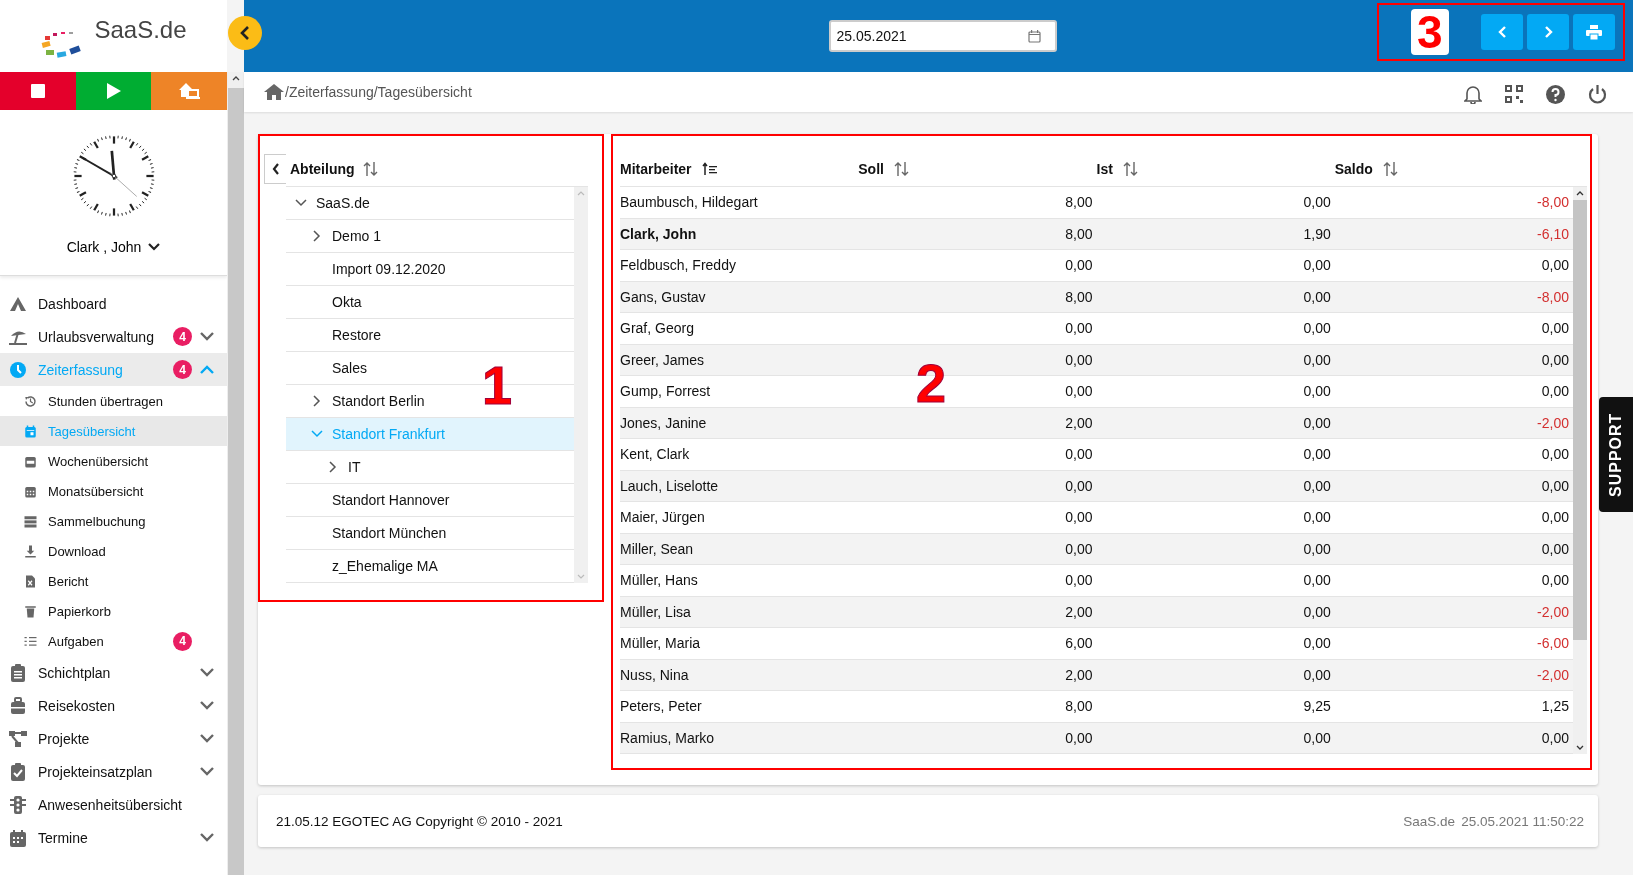 Image resolution: width=1633 pixels, height=875 pixels. What do you see at coordinates (113, 837) in the screenshot?
I see `nav-item: Termine` at bounding box center [113, 837].